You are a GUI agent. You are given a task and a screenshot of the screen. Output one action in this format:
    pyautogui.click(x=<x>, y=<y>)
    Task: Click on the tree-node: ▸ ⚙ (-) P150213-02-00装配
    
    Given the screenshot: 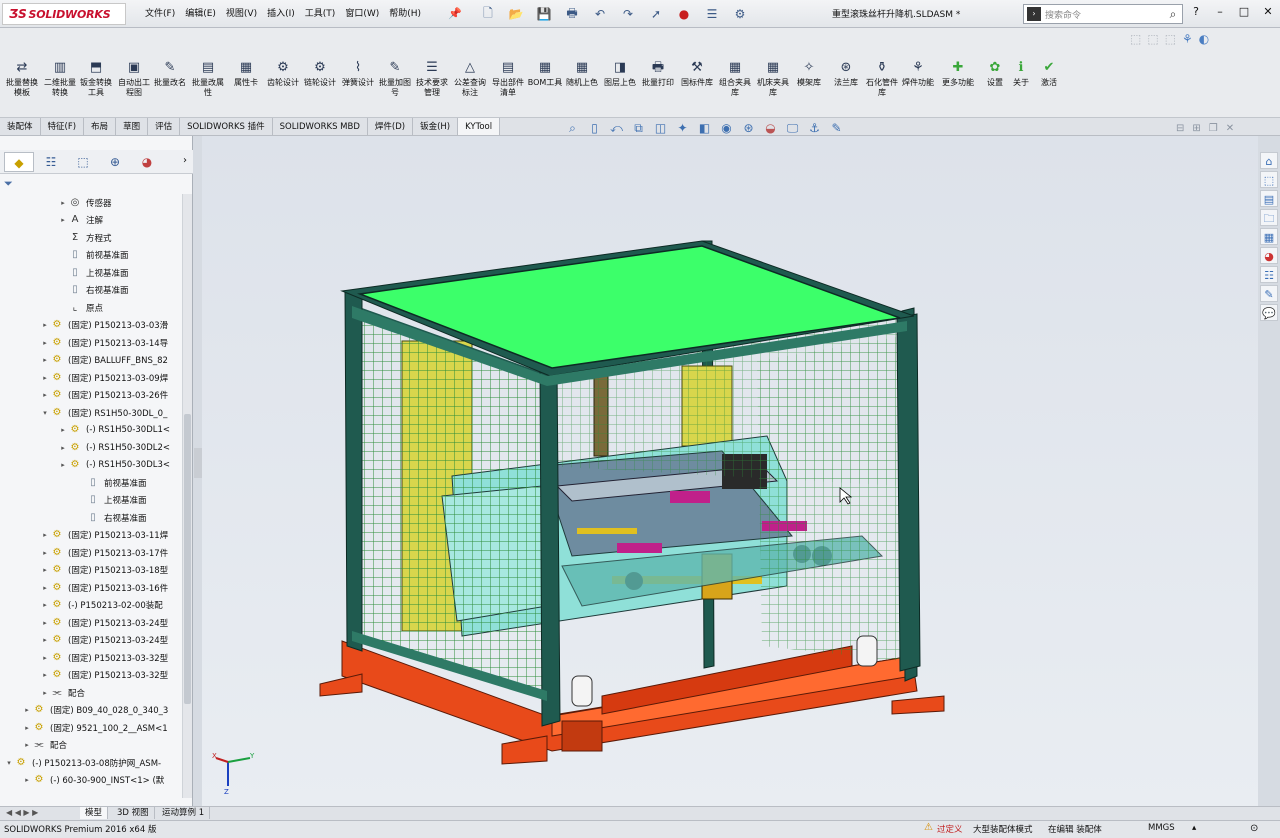 What is the action you would take?
    pyautogui.click(x=101, y=605)
    